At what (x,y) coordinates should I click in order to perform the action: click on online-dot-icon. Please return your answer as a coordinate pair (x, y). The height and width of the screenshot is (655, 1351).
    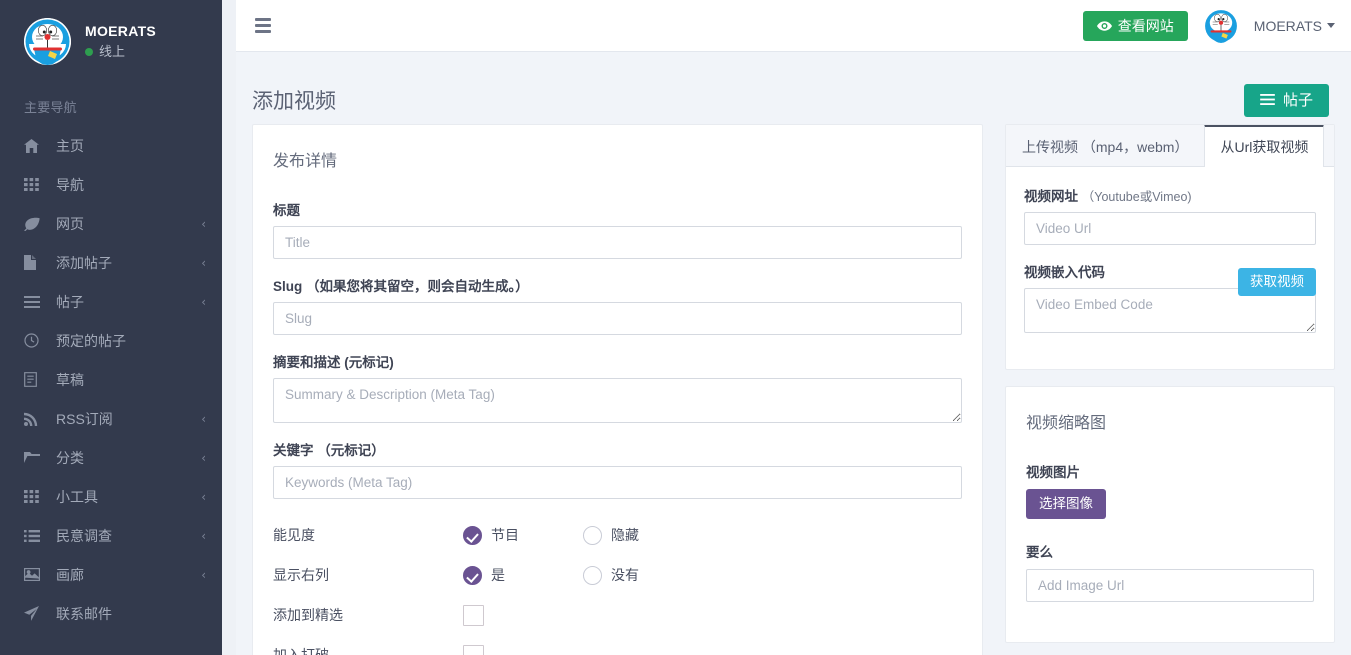
    Looking at the image, I should click on (89, 51).